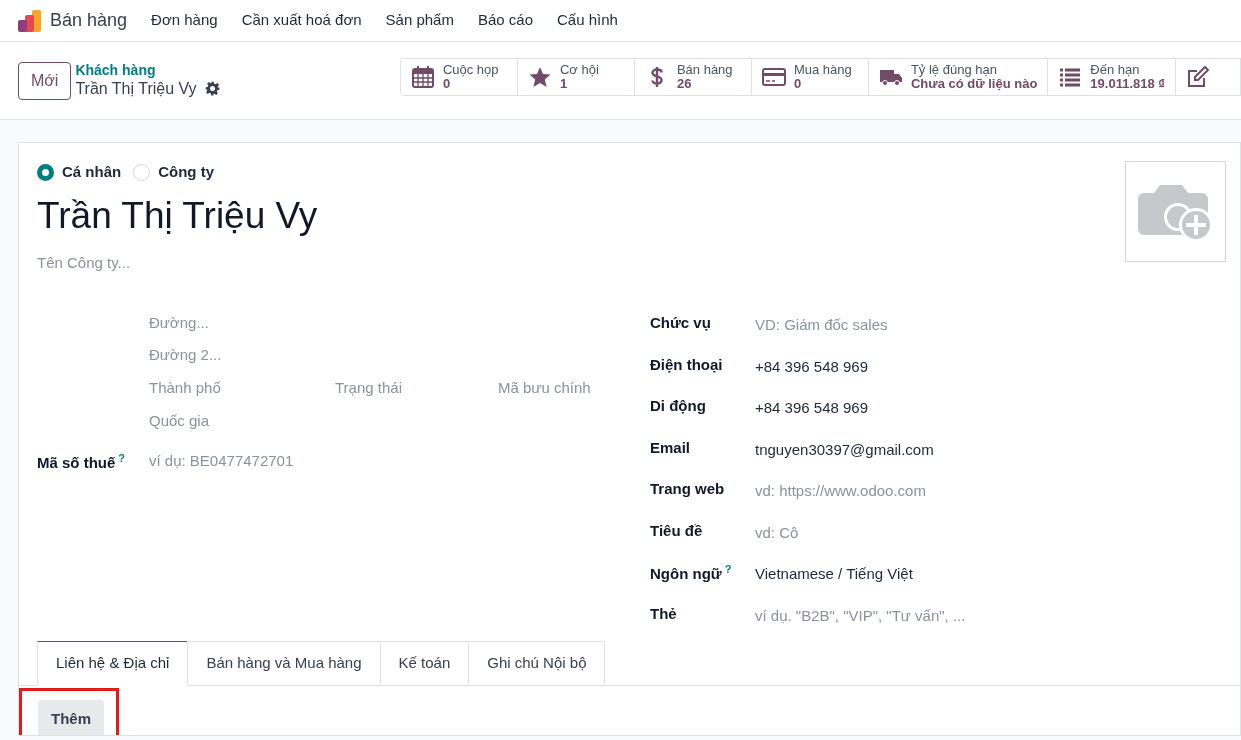 Image resolution: width=1241 pixels, height=740 pixels. I want to click on stat-value: 1, so click(564, 83).